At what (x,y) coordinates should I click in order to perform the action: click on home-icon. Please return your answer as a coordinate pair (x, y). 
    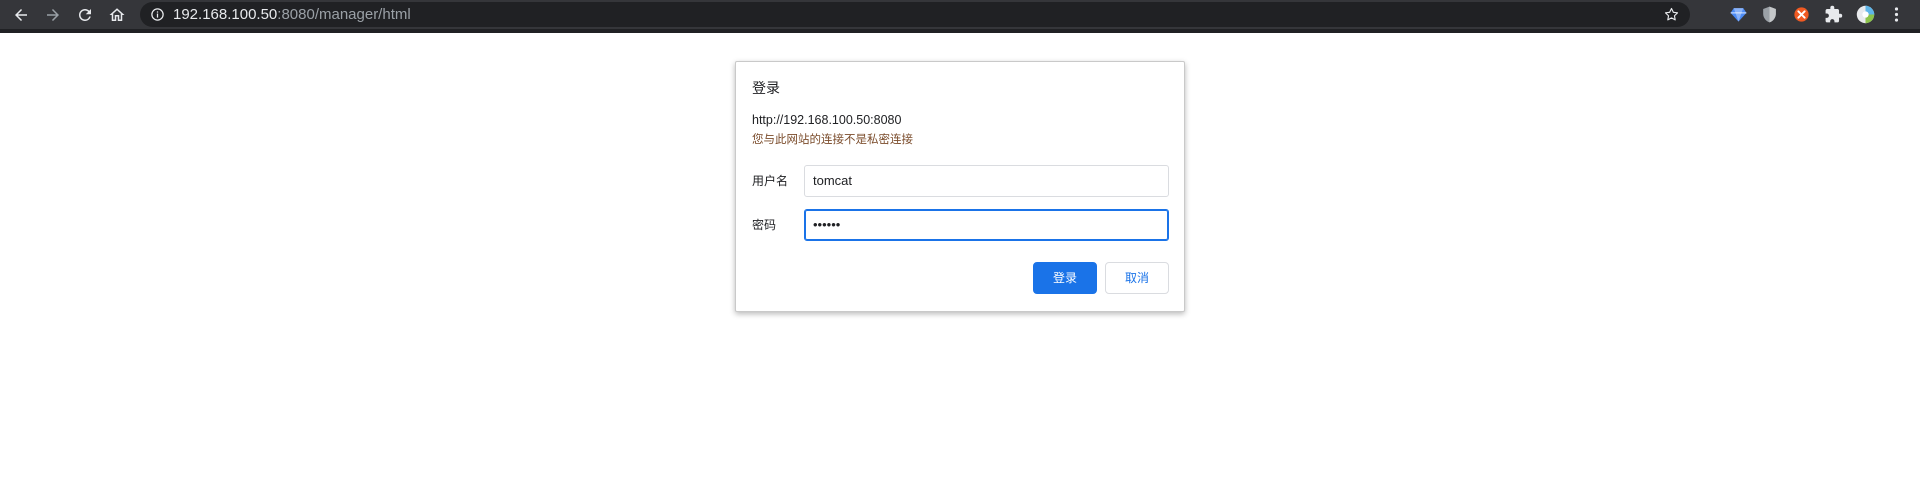
    Looking at the image, I should click on (116, 14).